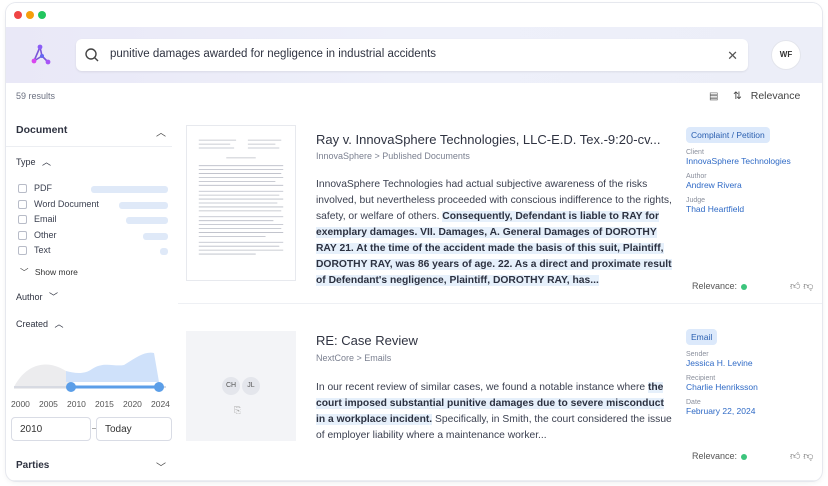 The image size is (828, 486). I want to click on created-date-histogram, so click(90, 372).